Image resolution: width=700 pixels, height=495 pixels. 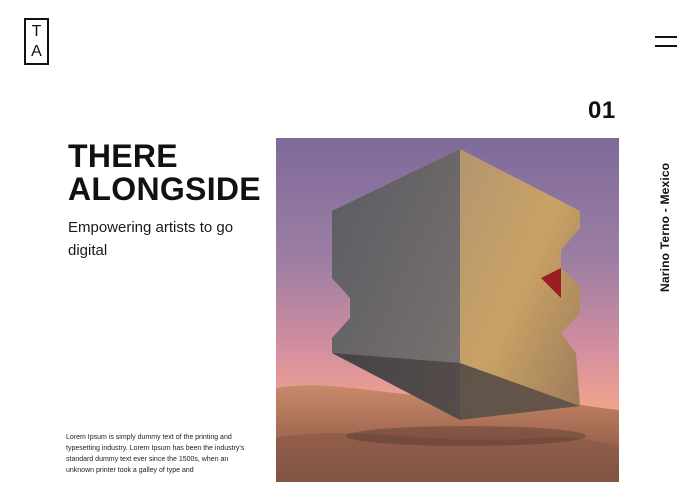 I want to click on menu-line-top, so click(x=666, y=37).